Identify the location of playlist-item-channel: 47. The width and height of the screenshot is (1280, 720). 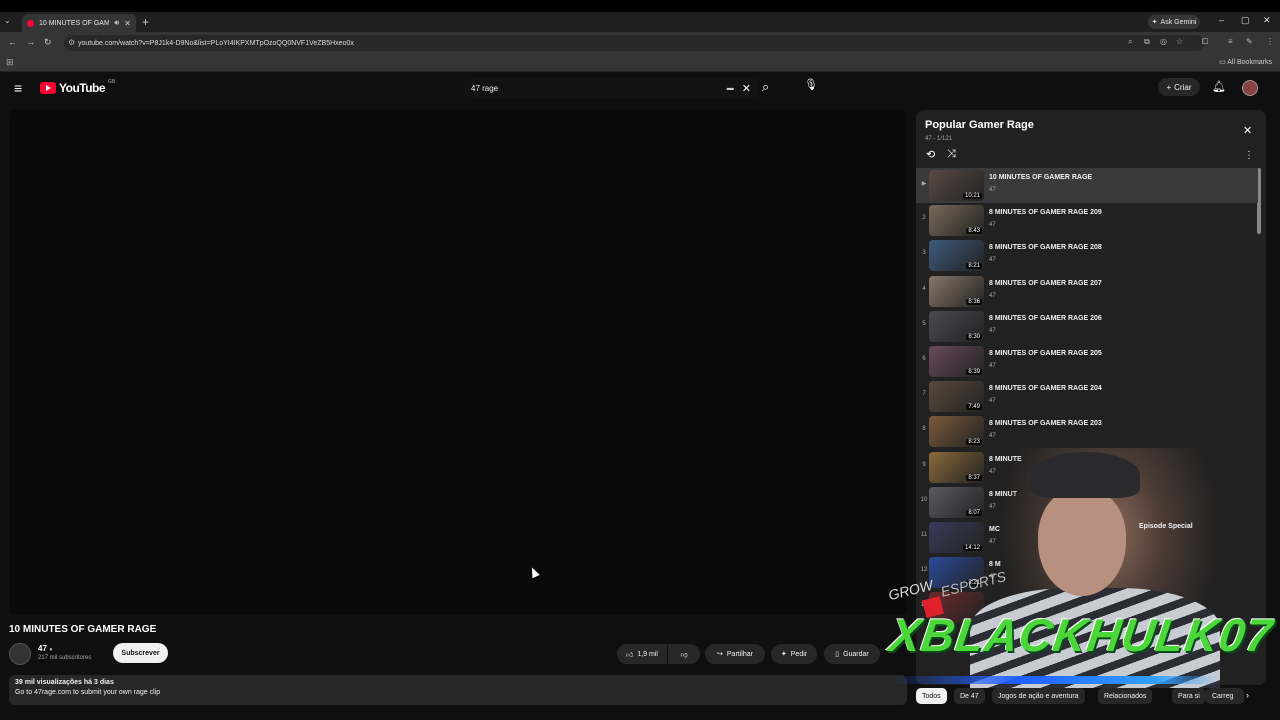
(992, 260).